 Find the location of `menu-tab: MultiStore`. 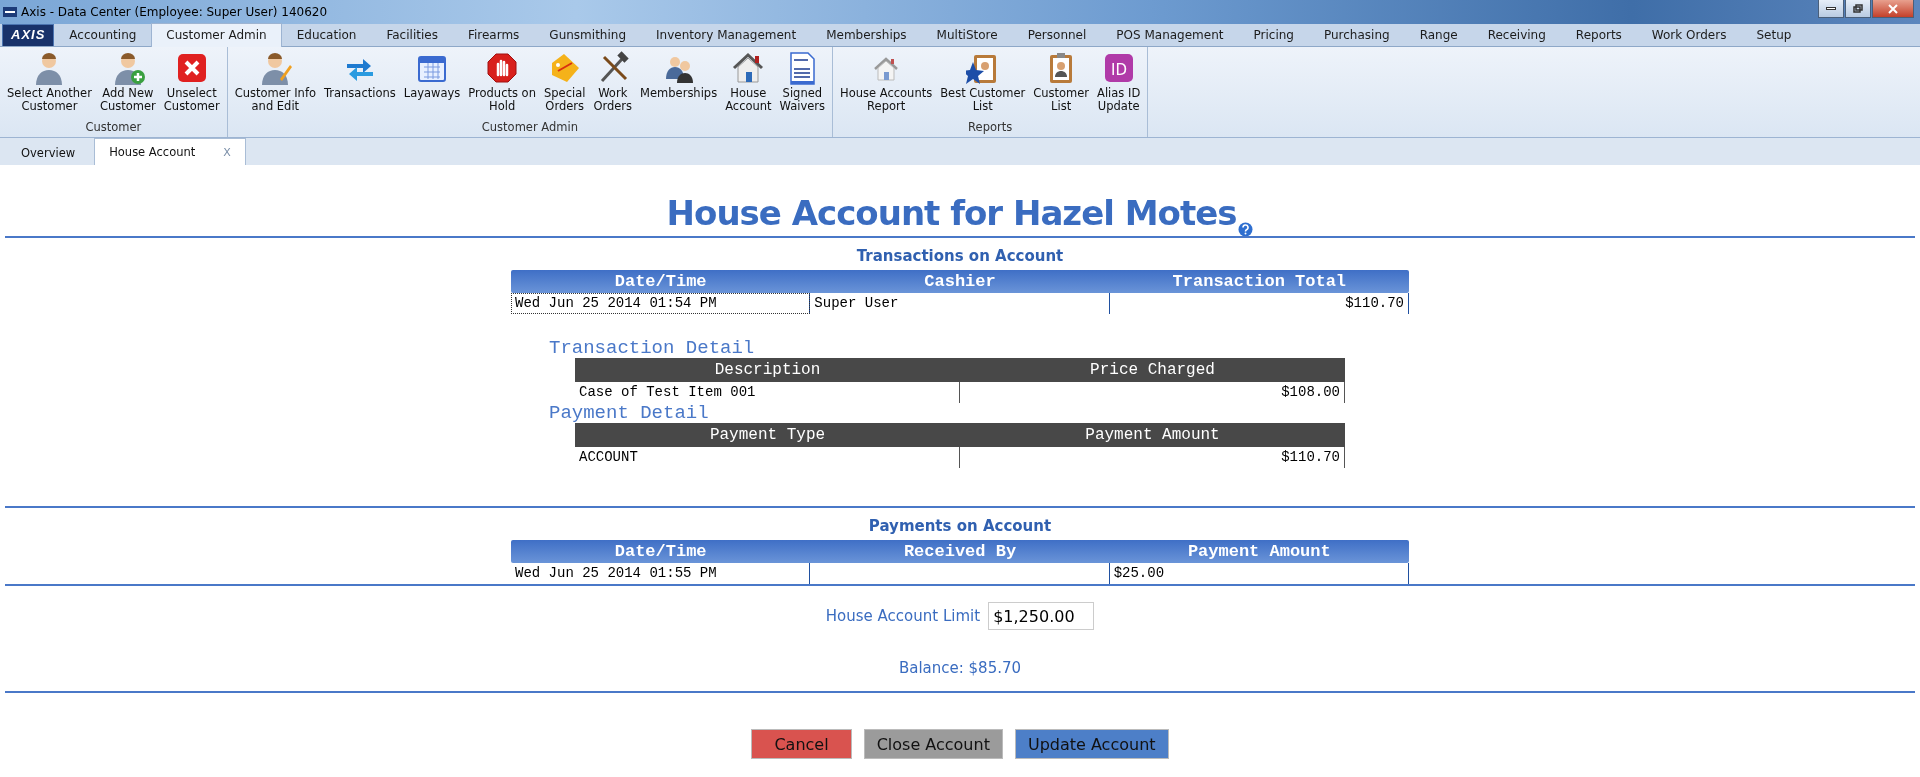

menu-tab: MultiStore is located at coordinates (967, 34).